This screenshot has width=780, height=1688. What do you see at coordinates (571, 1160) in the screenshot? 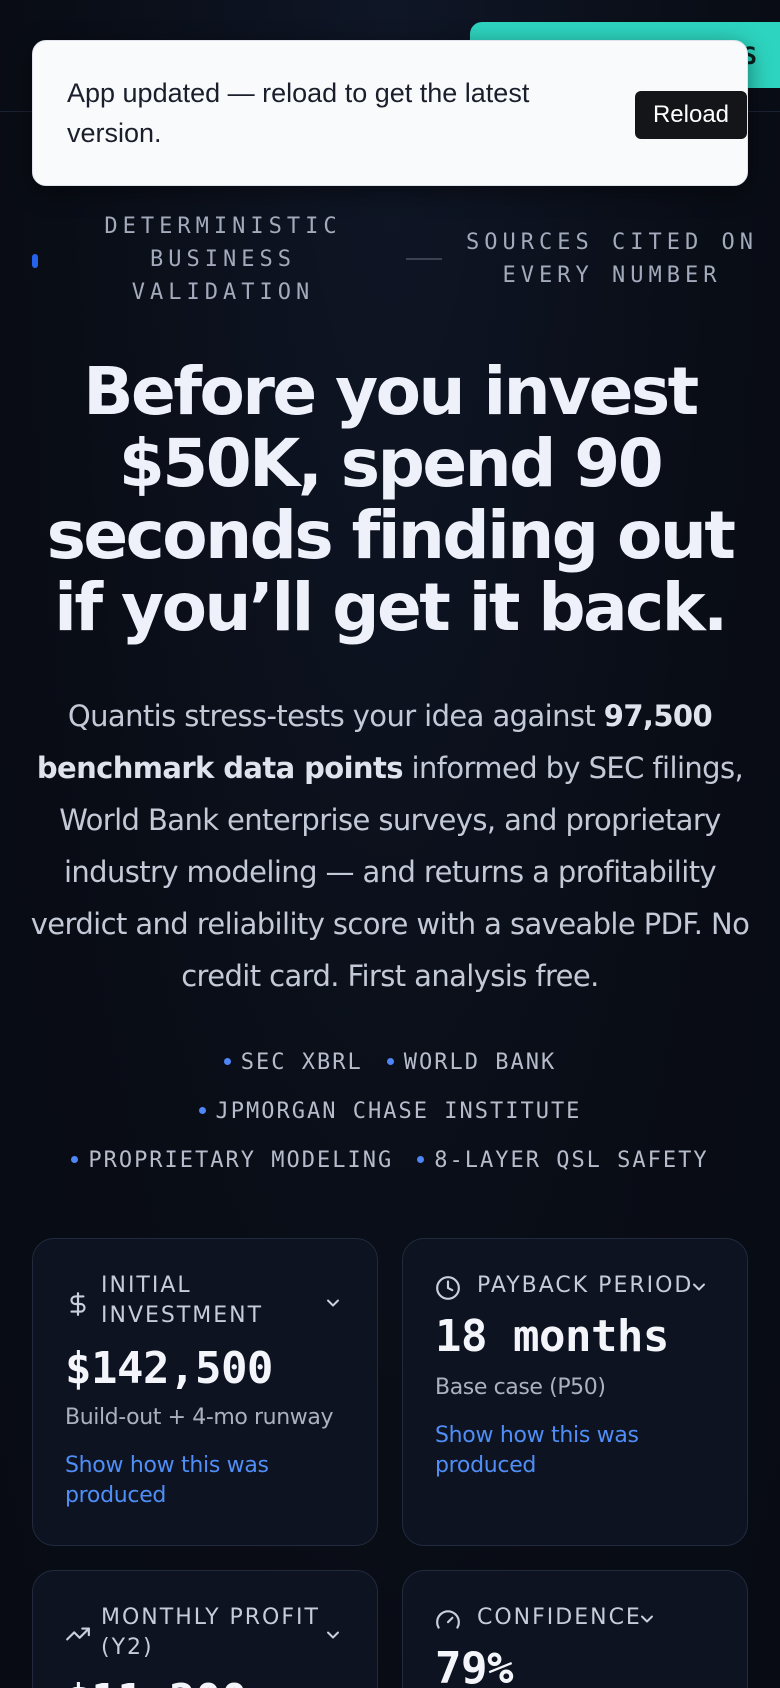
I see `source-label: 8-LAYER QSL SAFETY` at bounding box center [571, 1160].